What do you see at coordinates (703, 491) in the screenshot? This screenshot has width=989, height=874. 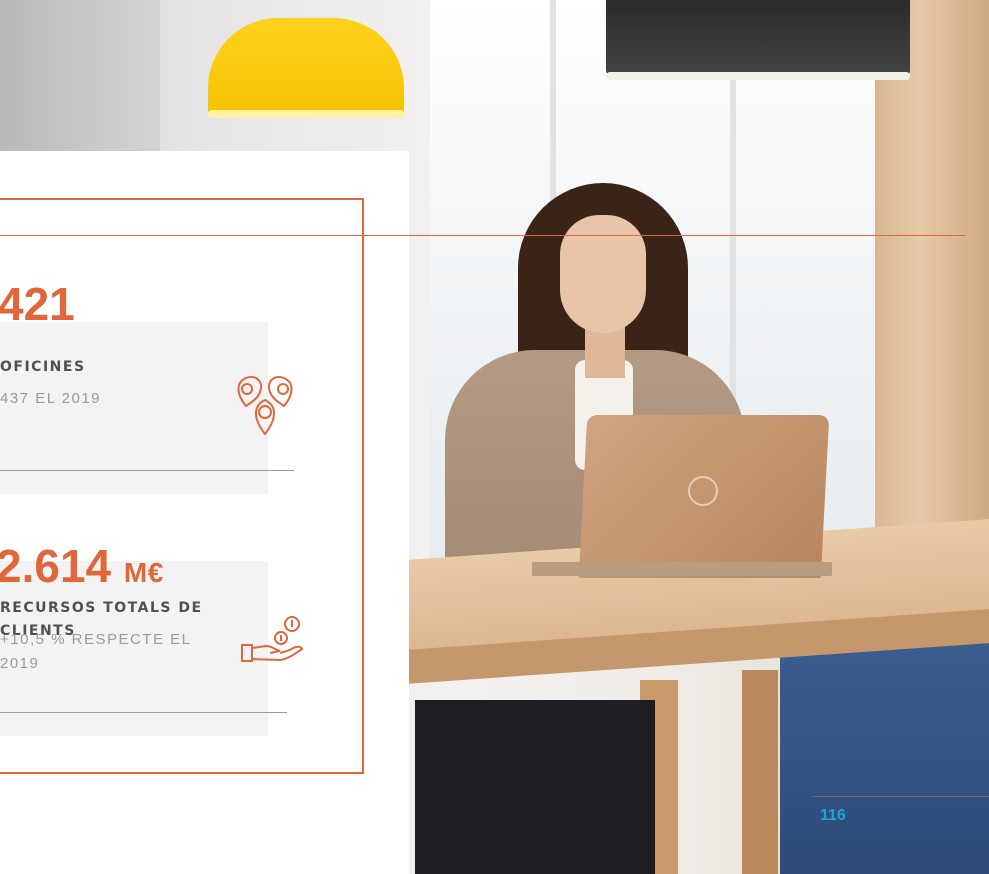 I see `laptop-logo-icon` at bounding box center [703, 491].